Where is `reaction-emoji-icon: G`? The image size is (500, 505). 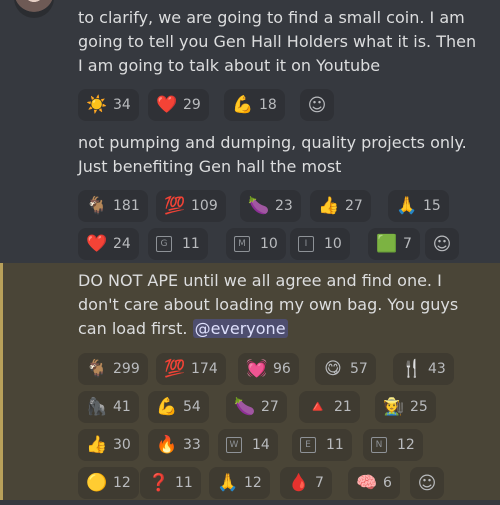 reaction-emoji-icon: G is located at coordinates (164, 244).